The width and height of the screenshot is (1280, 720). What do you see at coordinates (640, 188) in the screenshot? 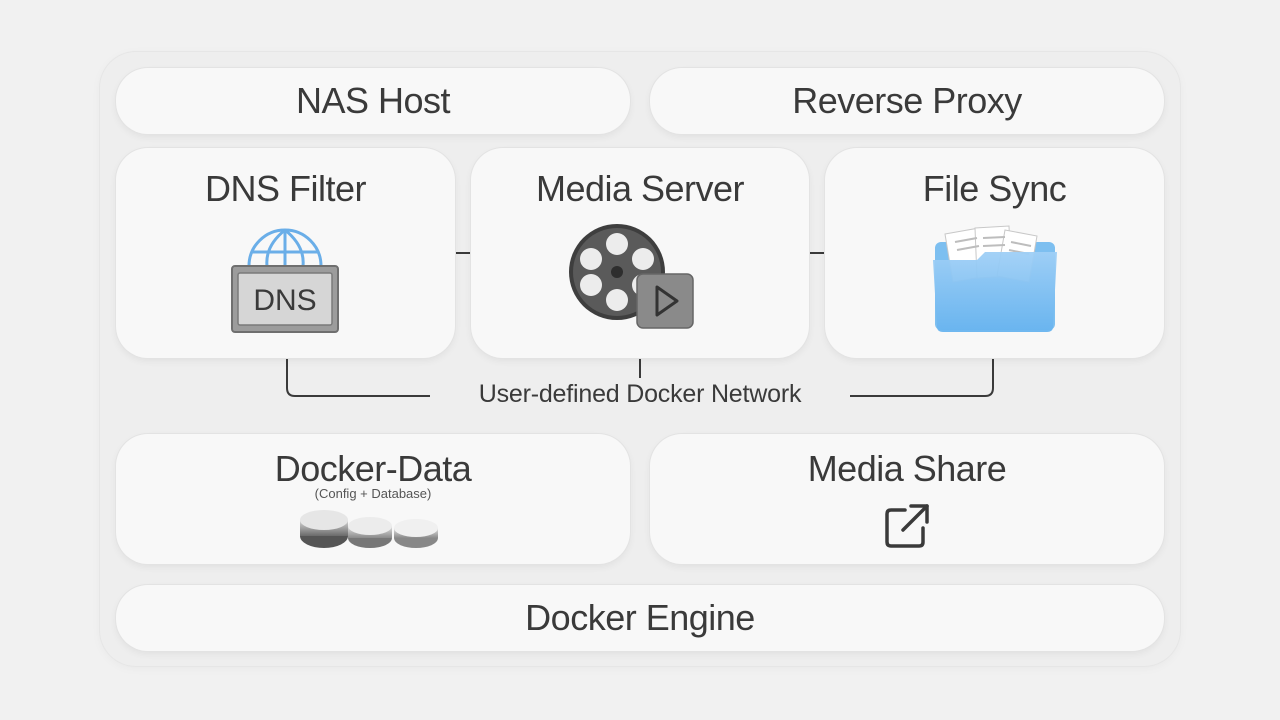
I see `media-server-title: Media Server` at bounding box center [640, 188].